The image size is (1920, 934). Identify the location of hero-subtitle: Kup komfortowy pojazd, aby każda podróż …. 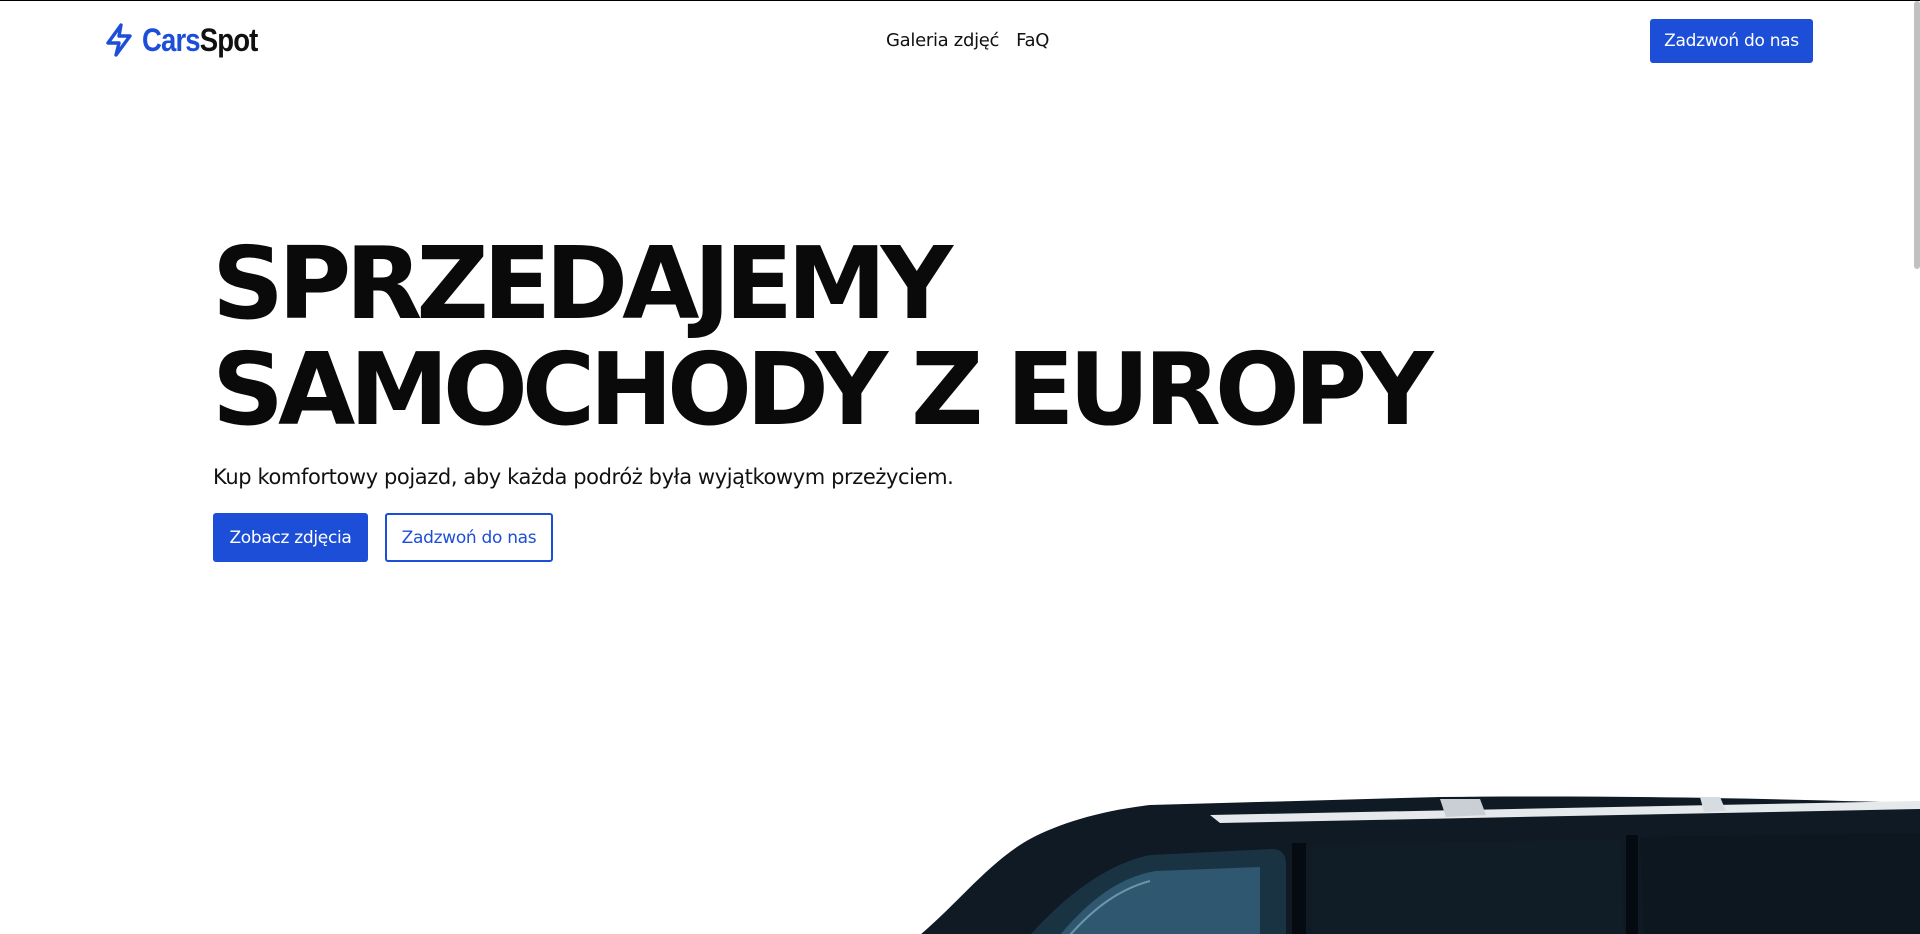
(583, 477).